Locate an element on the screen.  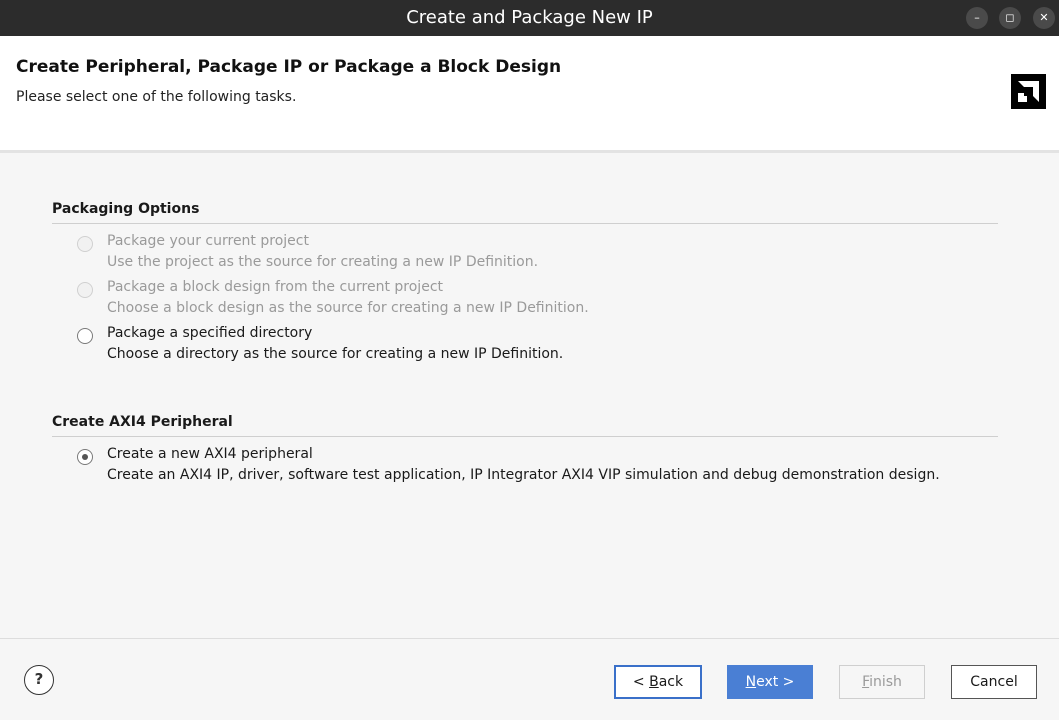
back-prefix: < is located at coordinates (641, 682).